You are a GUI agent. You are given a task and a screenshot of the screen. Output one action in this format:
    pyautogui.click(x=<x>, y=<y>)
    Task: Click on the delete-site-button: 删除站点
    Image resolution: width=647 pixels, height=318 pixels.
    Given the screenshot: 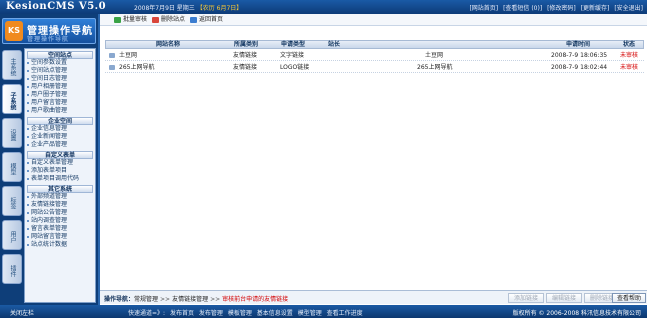 What is the action you would take?
    pyautogui.click(x=168, y=20)
    